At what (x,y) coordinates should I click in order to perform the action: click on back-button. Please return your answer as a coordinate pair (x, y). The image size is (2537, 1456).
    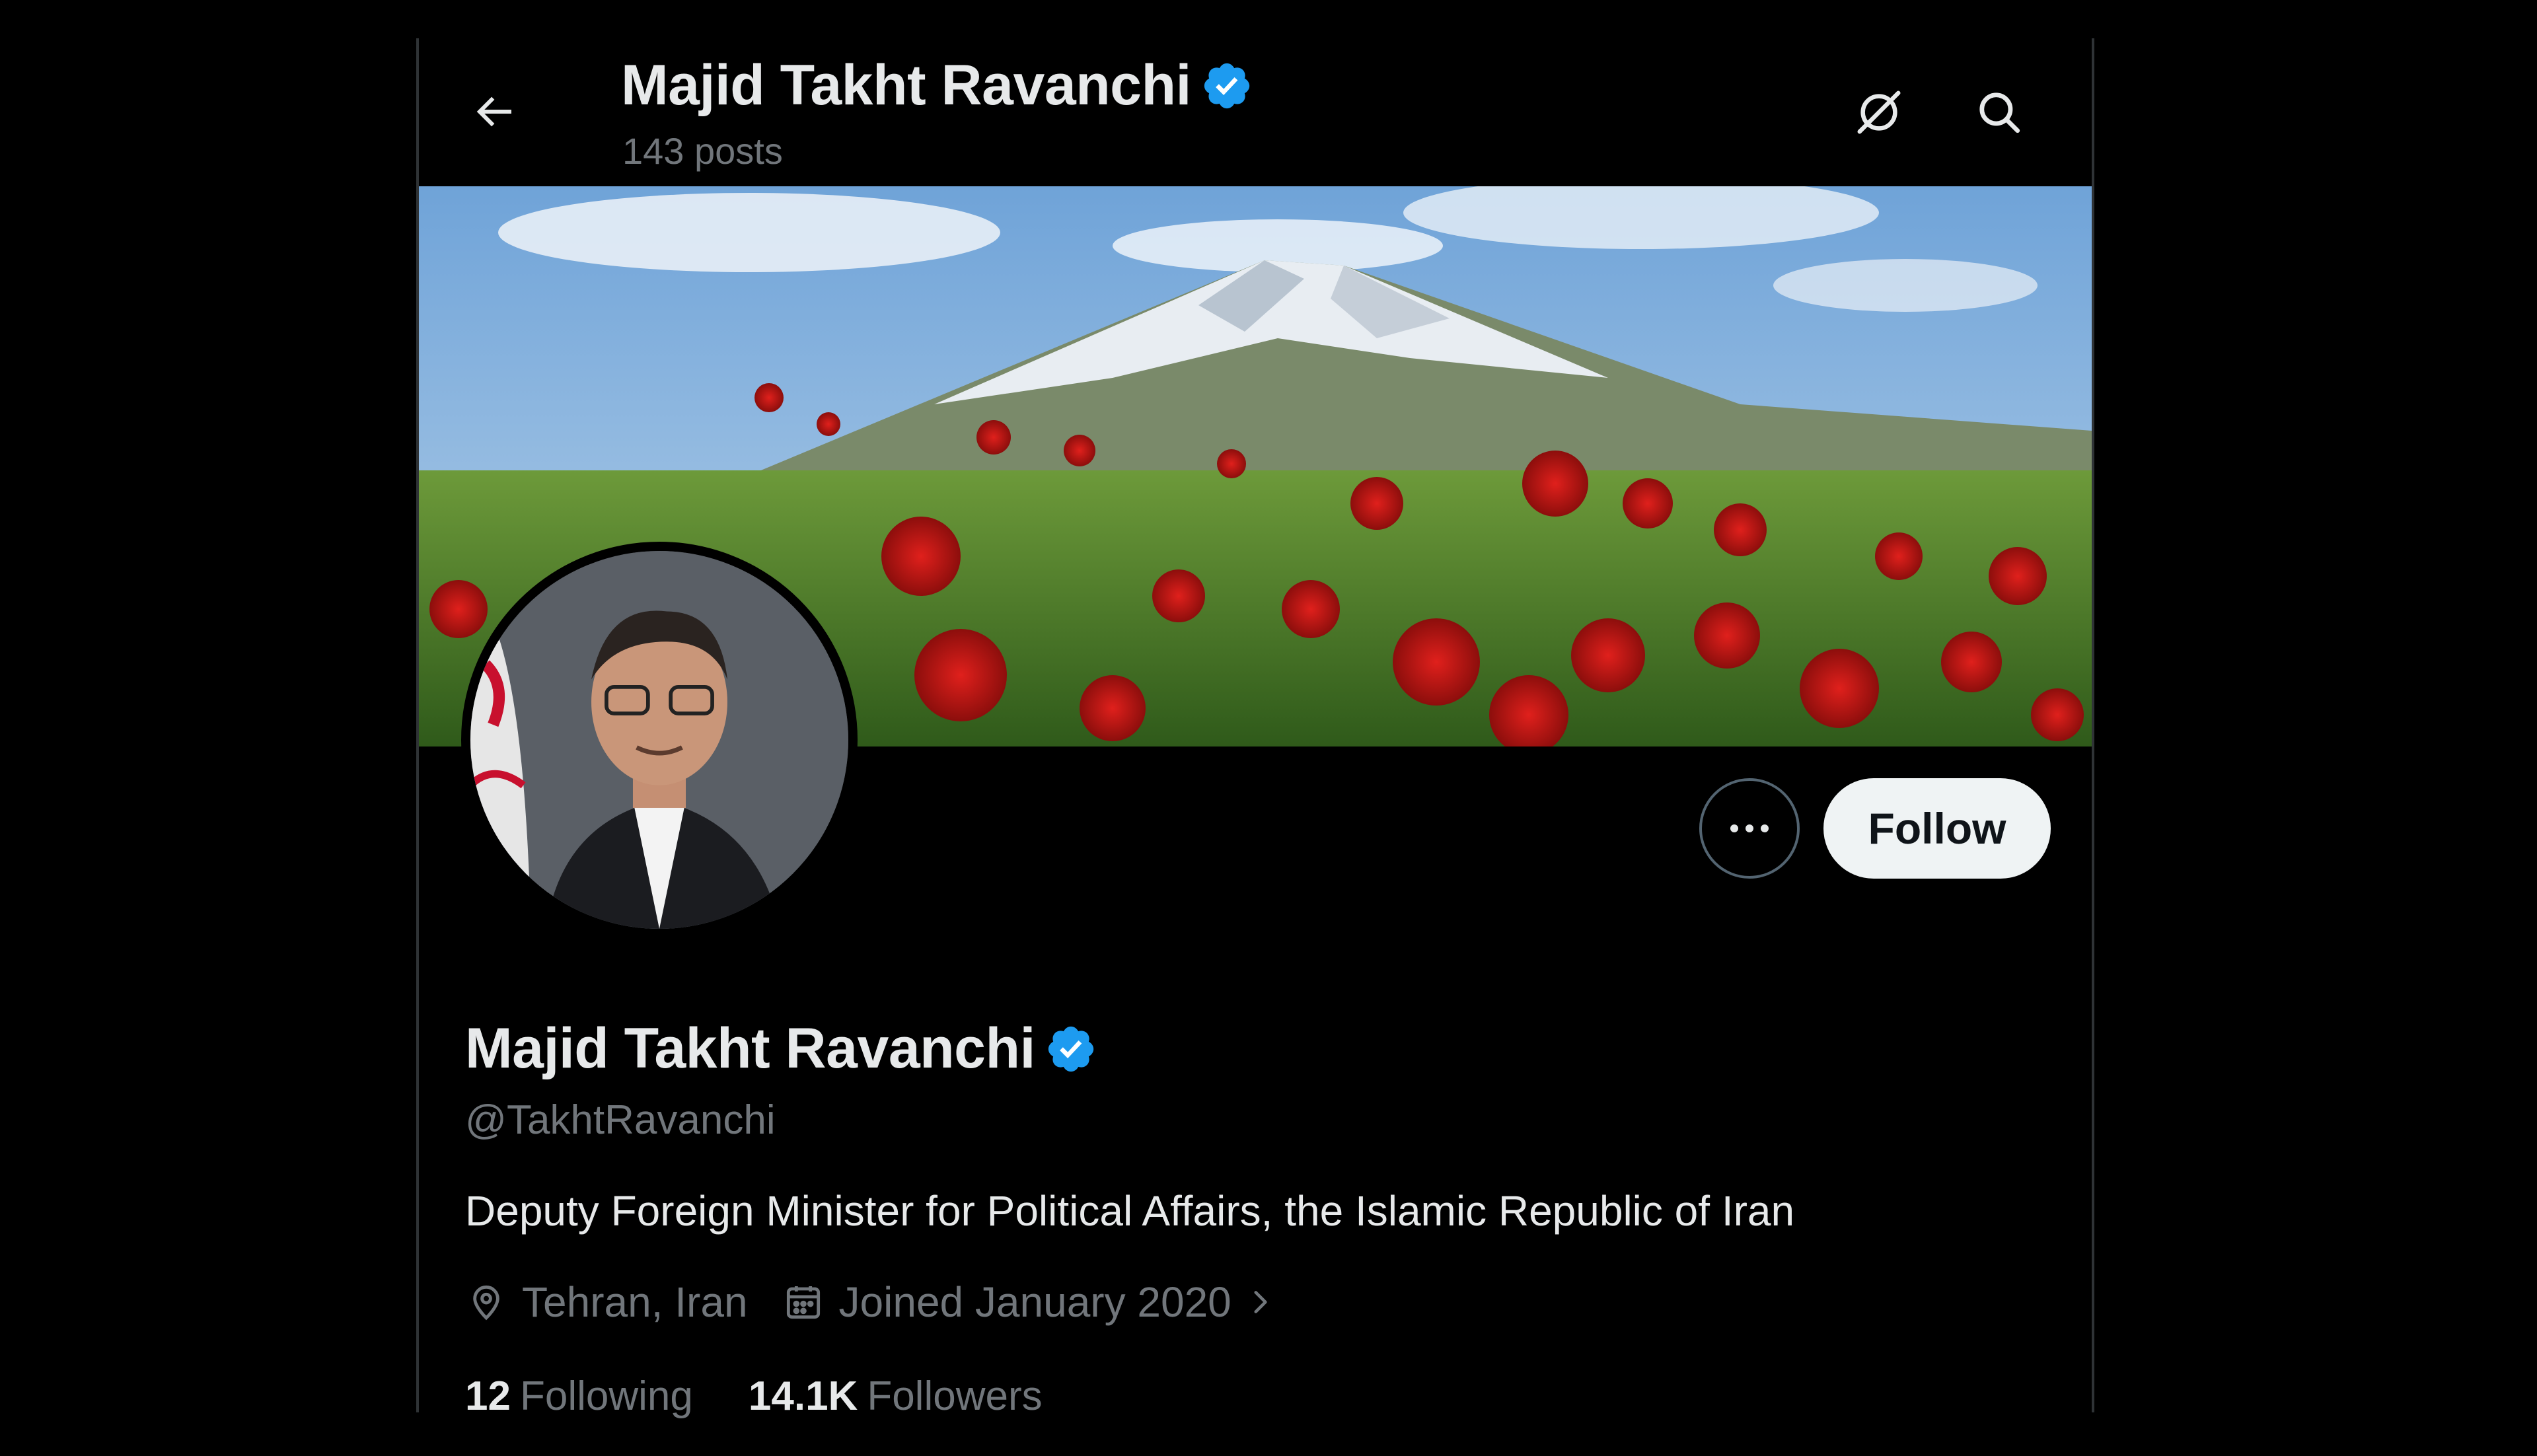
    Looking at the image, I should click on (493, 111).